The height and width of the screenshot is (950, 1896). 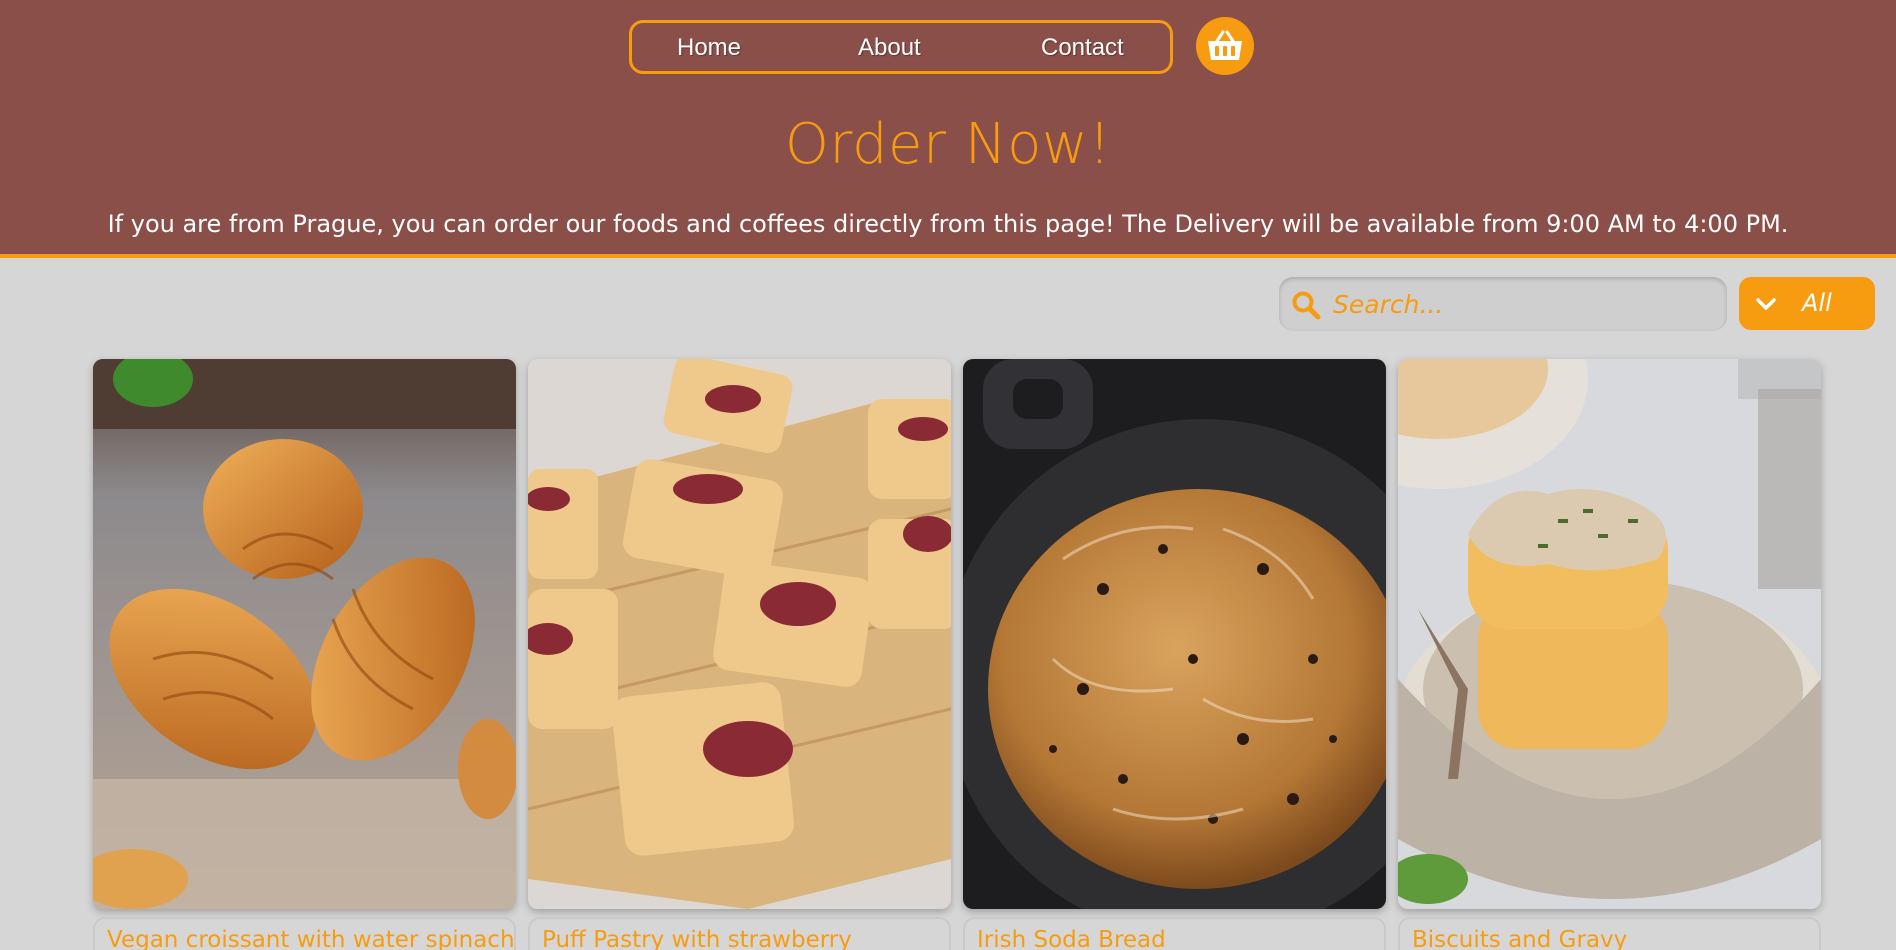 I want to click on nav-link-home: Home, so click(x=709, y=48).